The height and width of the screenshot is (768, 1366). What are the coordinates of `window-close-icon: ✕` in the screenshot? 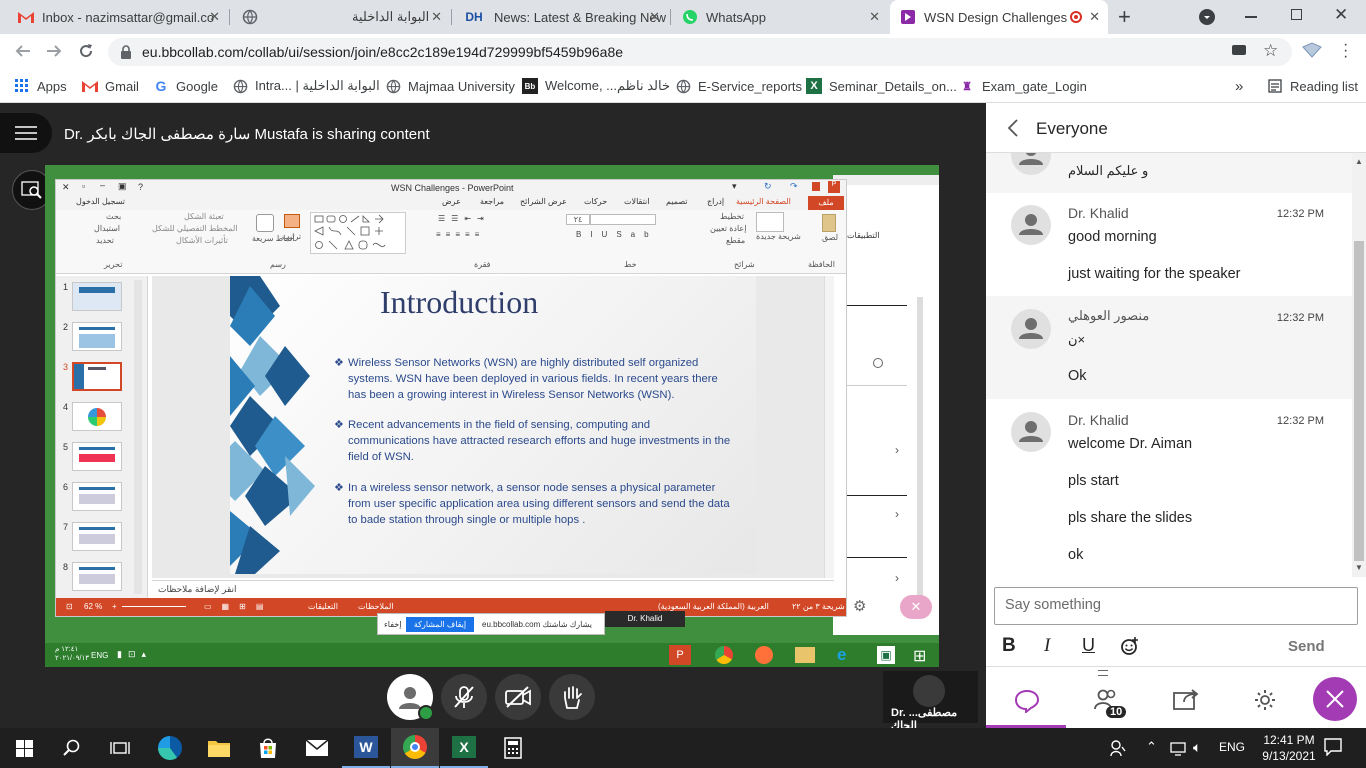 It's located at (1341, 15).